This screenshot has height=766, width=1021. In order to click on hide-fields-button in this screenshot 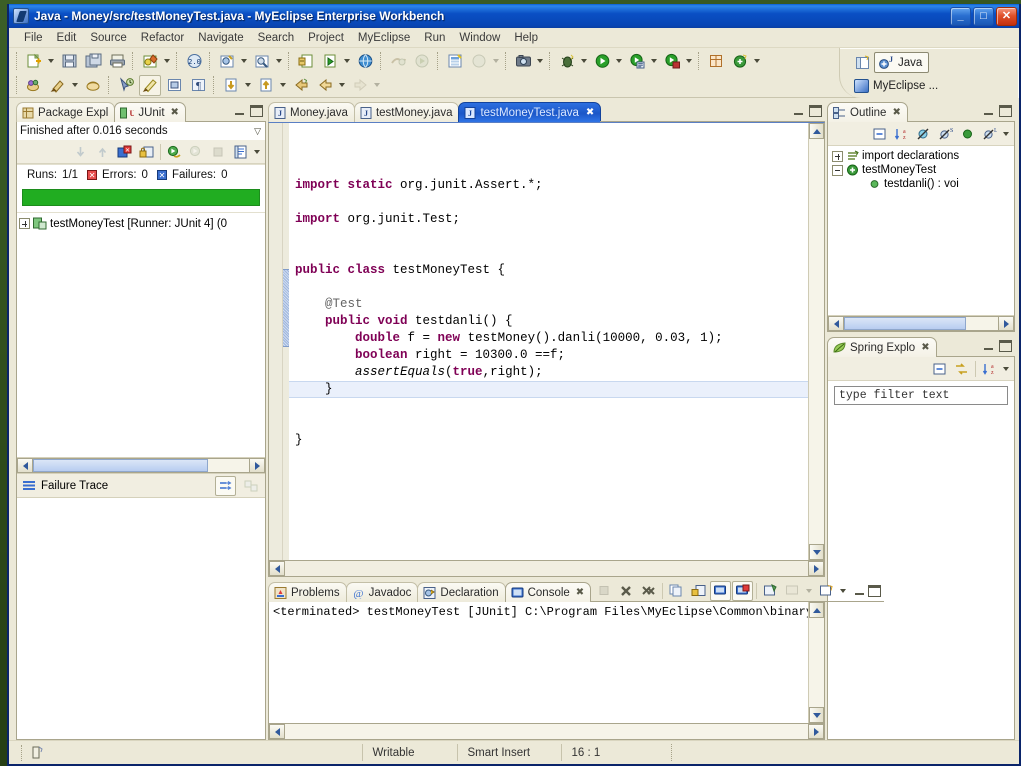, I will do `click(923, 134)`.